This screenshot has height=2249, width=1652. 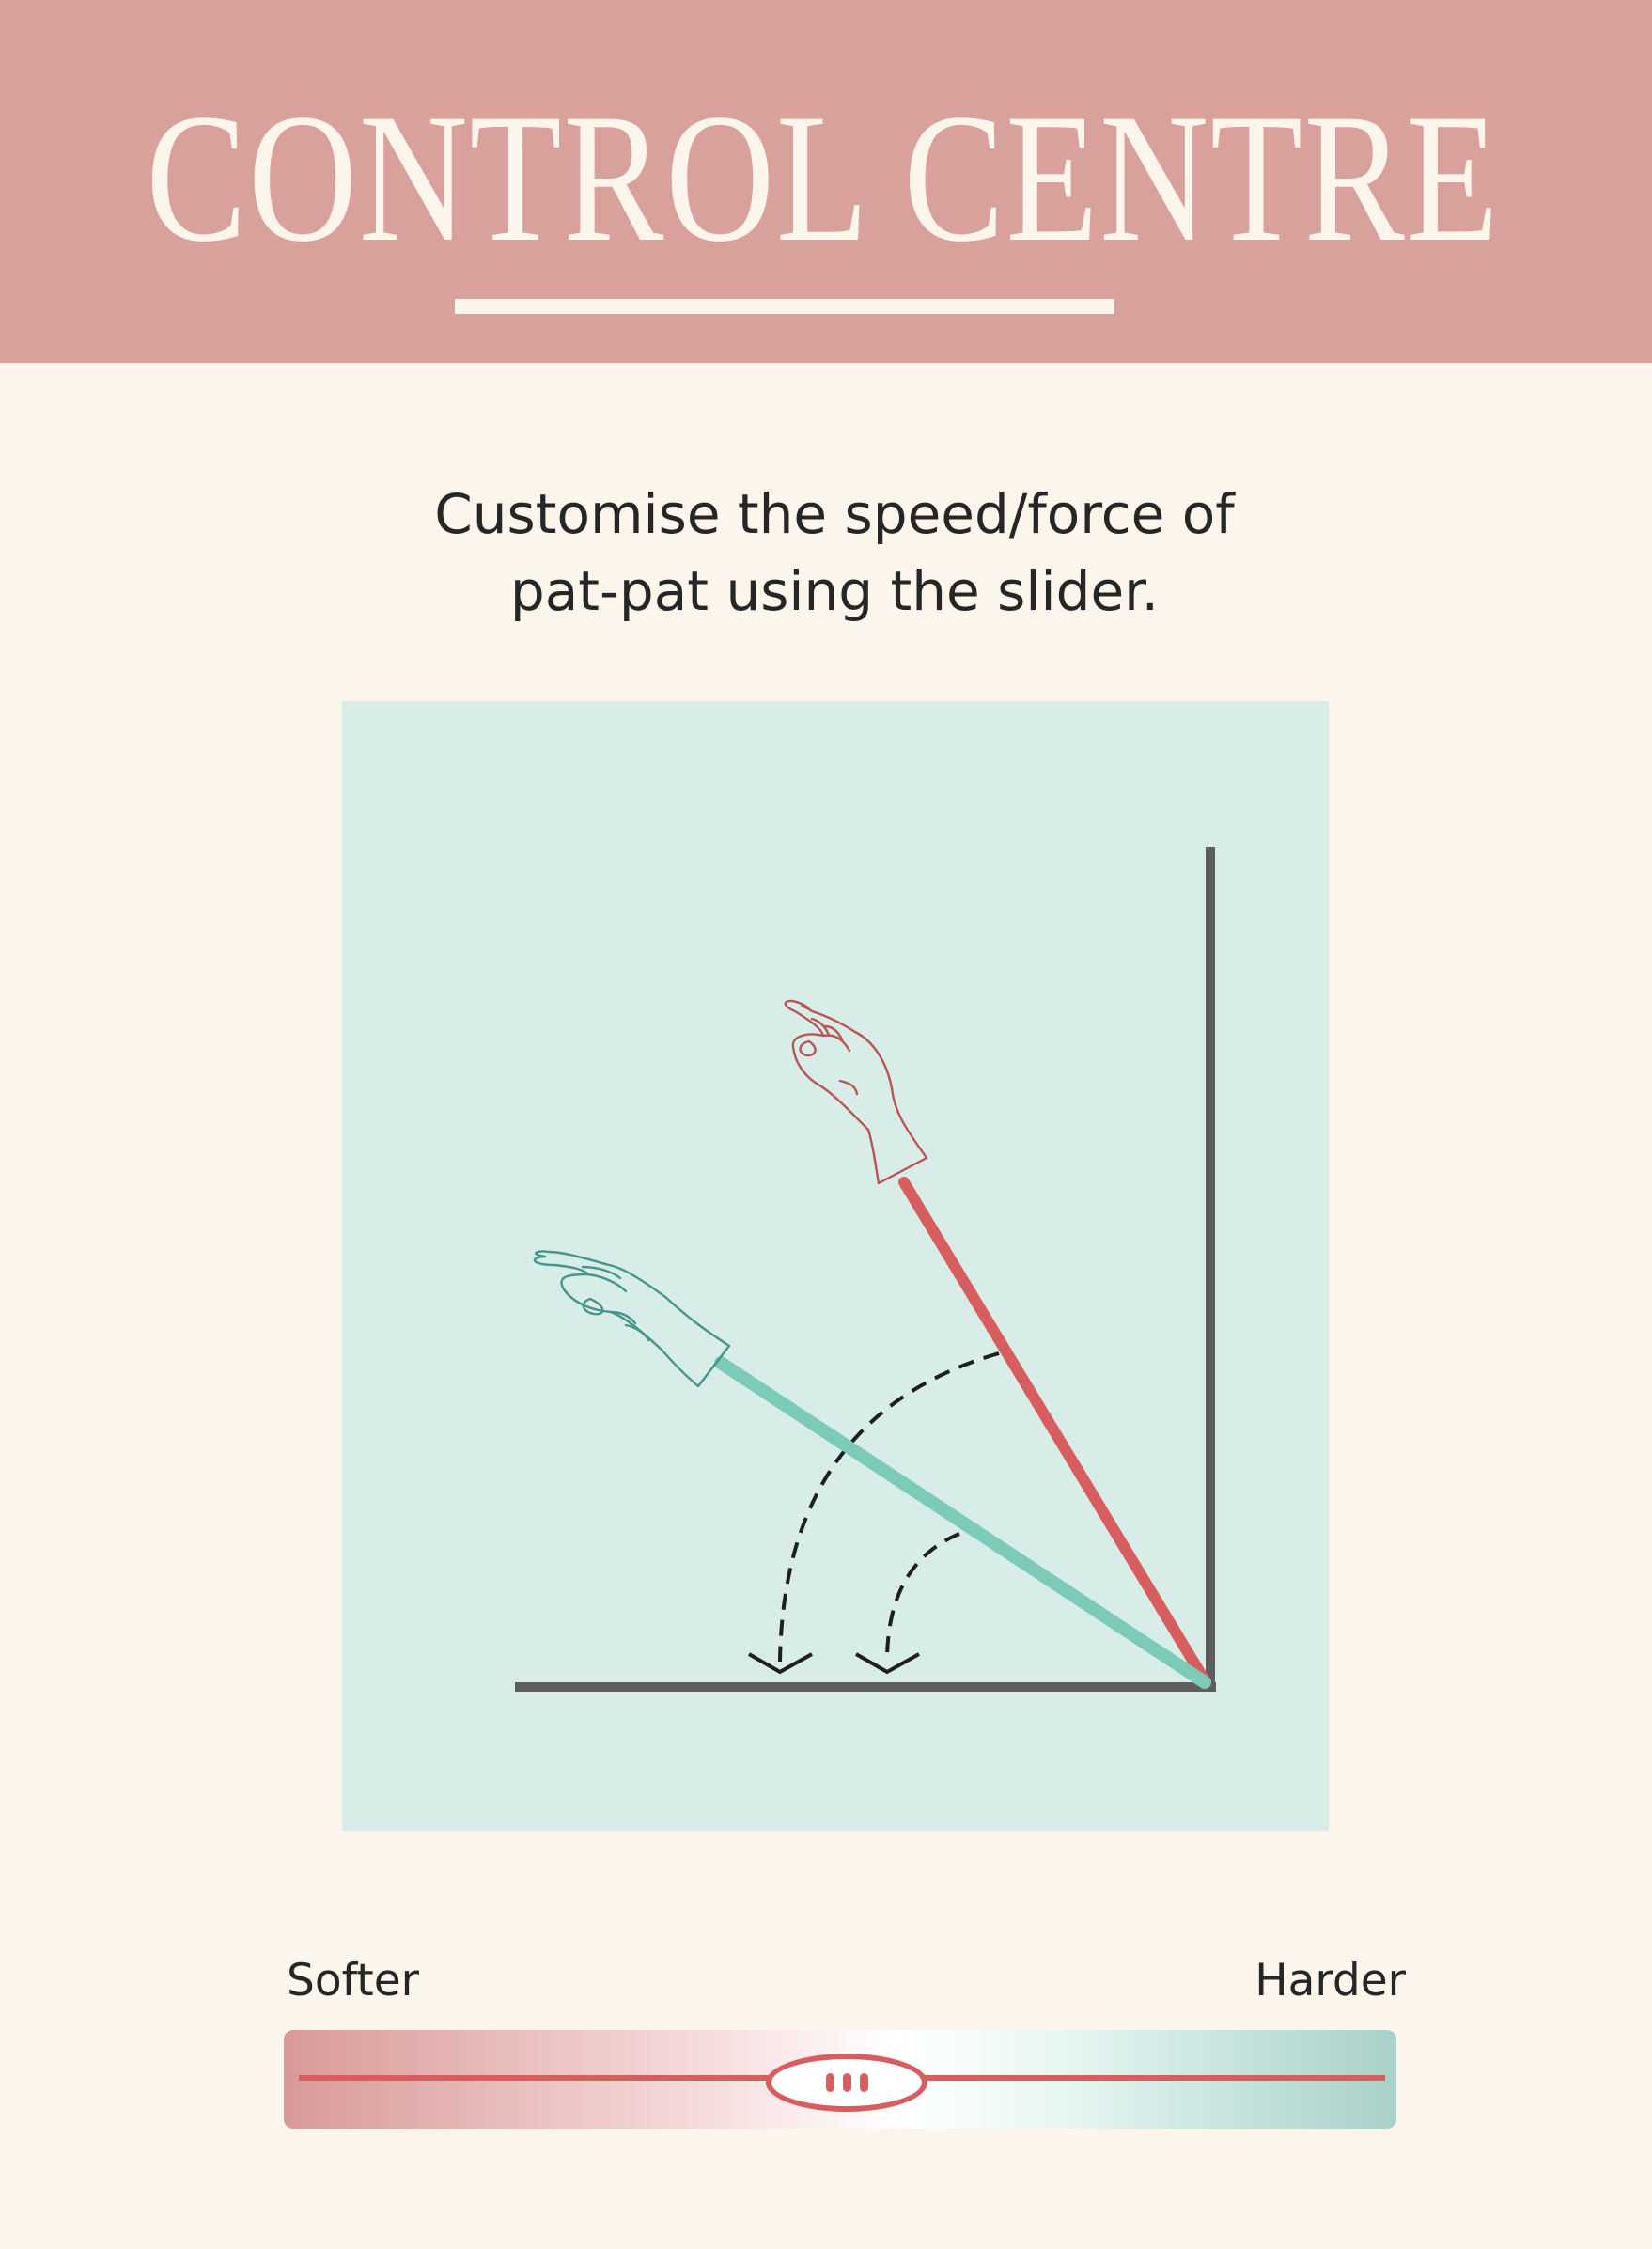 I want to click on instruction-line-1: Customise the speed/force of, so click(x=834, y=514).